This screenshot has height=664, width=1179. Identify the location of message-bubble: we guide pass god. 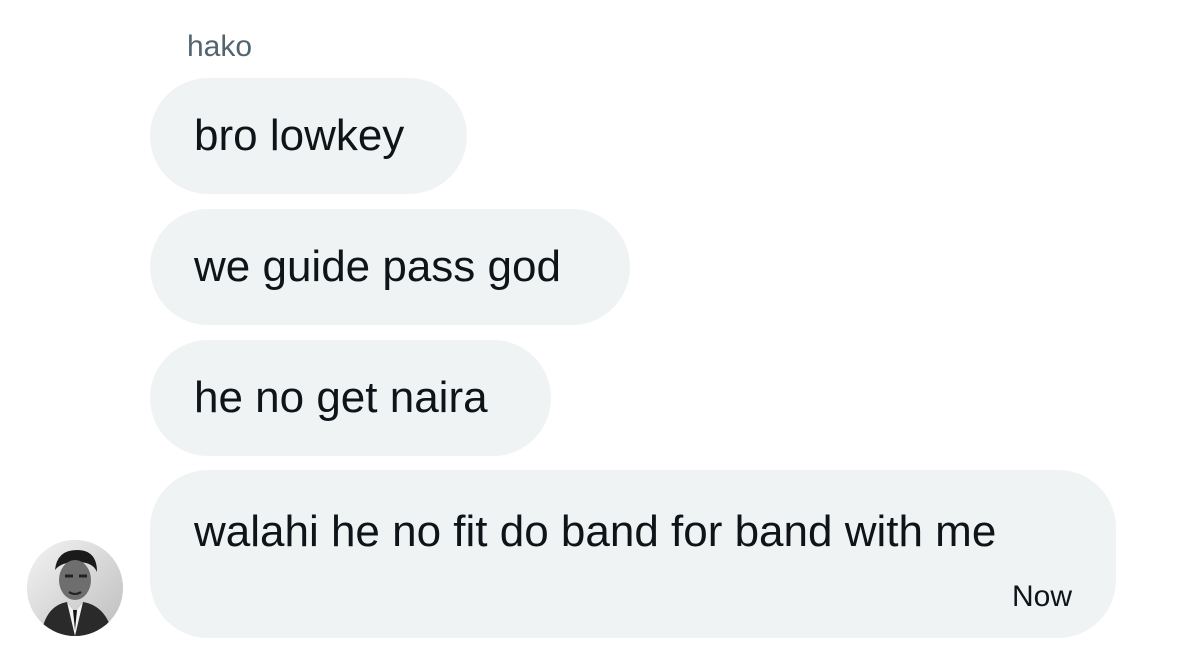
(390, 267).